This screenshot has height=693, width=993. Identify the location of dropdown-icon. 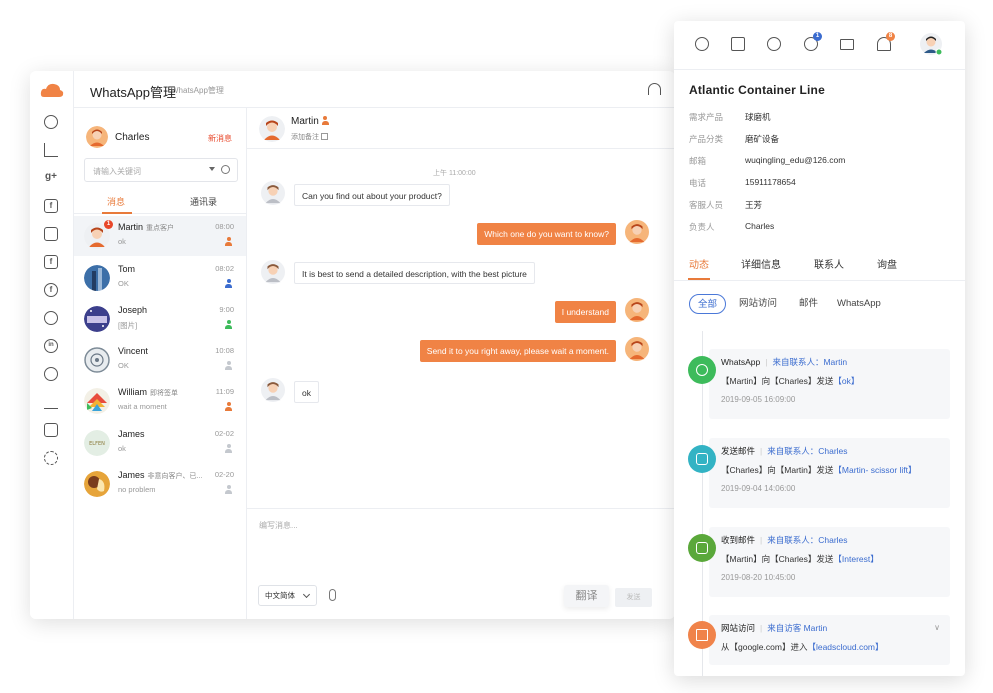
(212, 169).